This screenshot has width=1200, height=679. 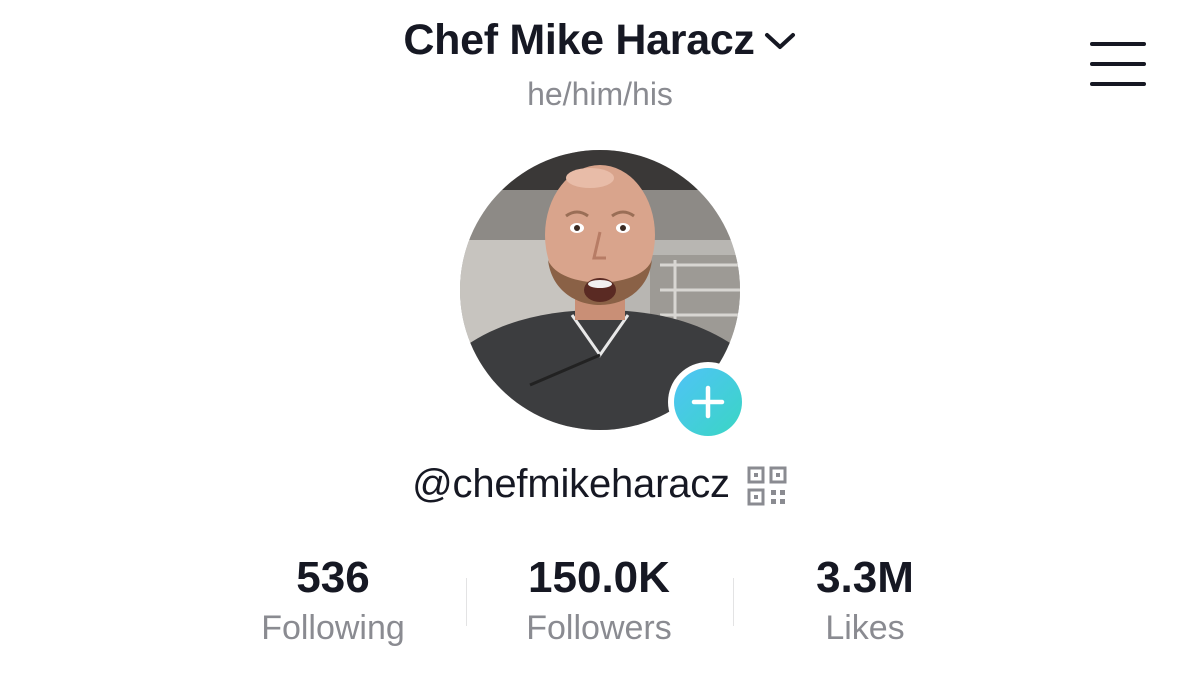 I want to click on stat-following: 536 Following, so click(x=333, y=605).